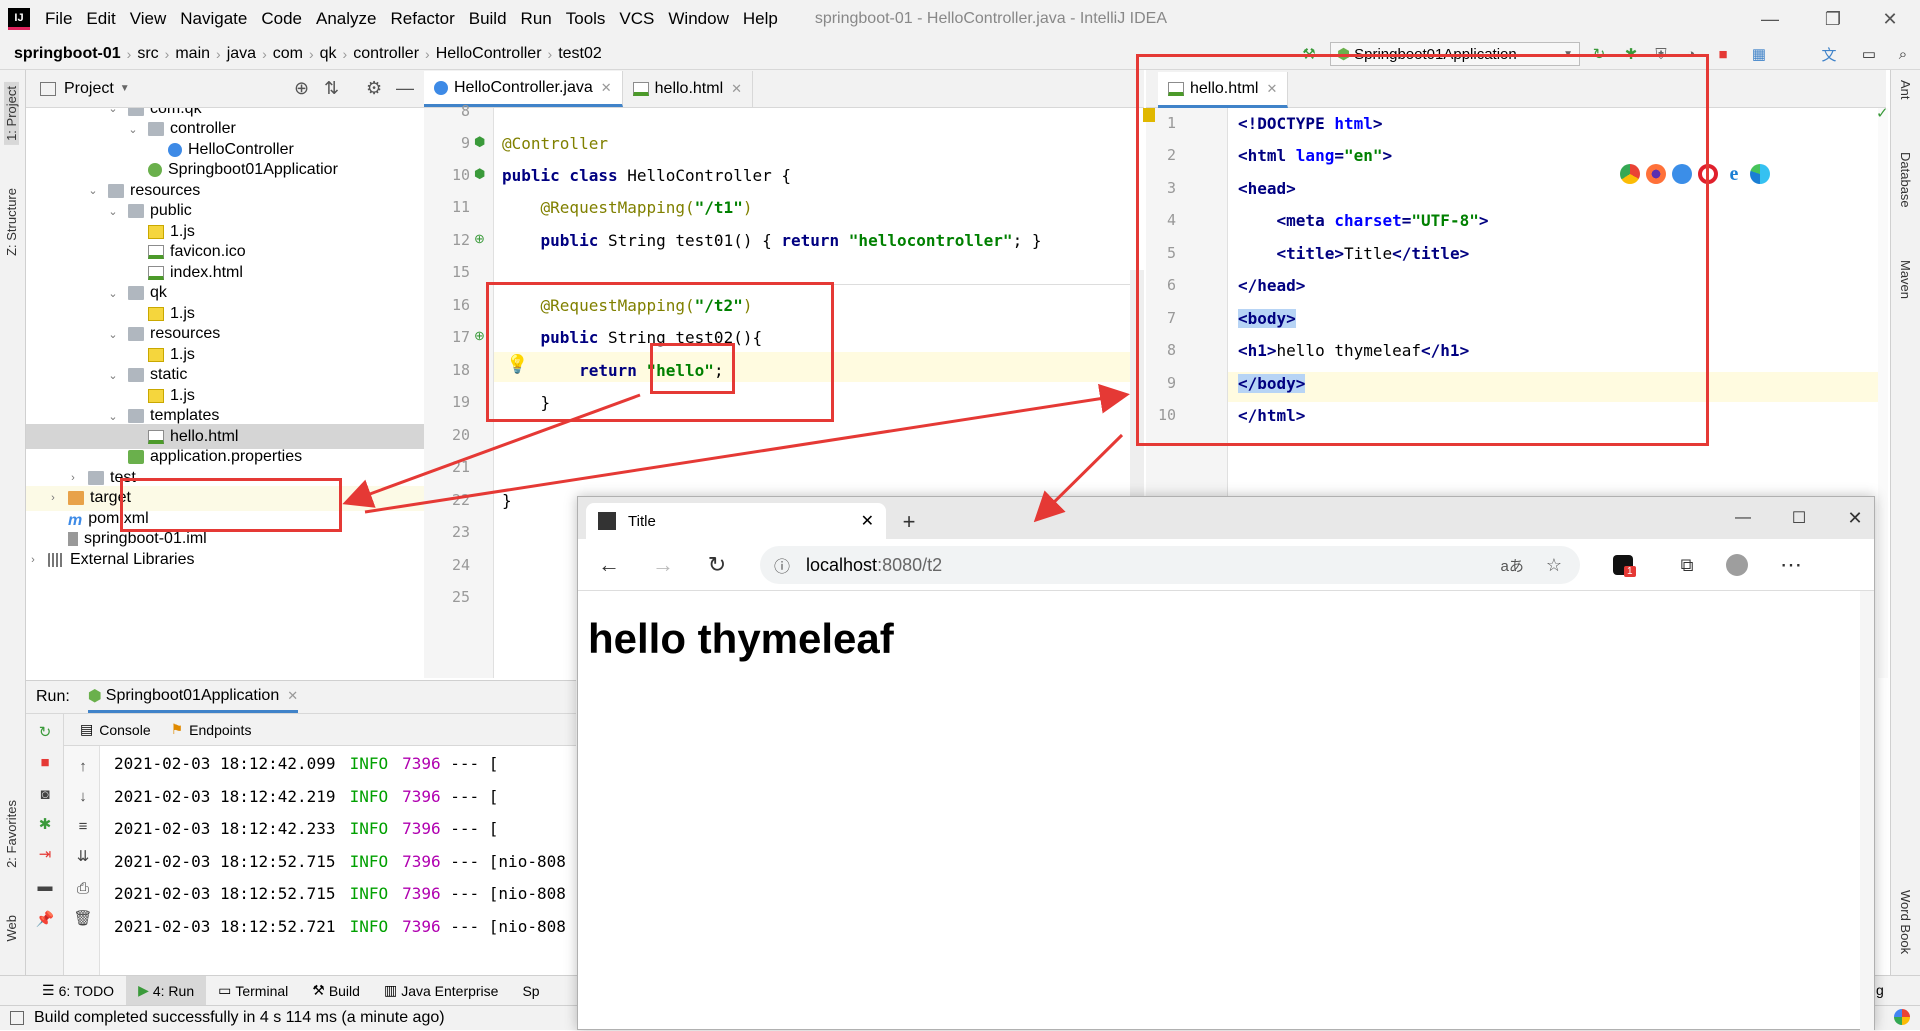 This screenshot has height=1031, width=1920. Describe the element at coordinates (491, 450) in the screenshot. I see `arrow-to-templates` at that location.